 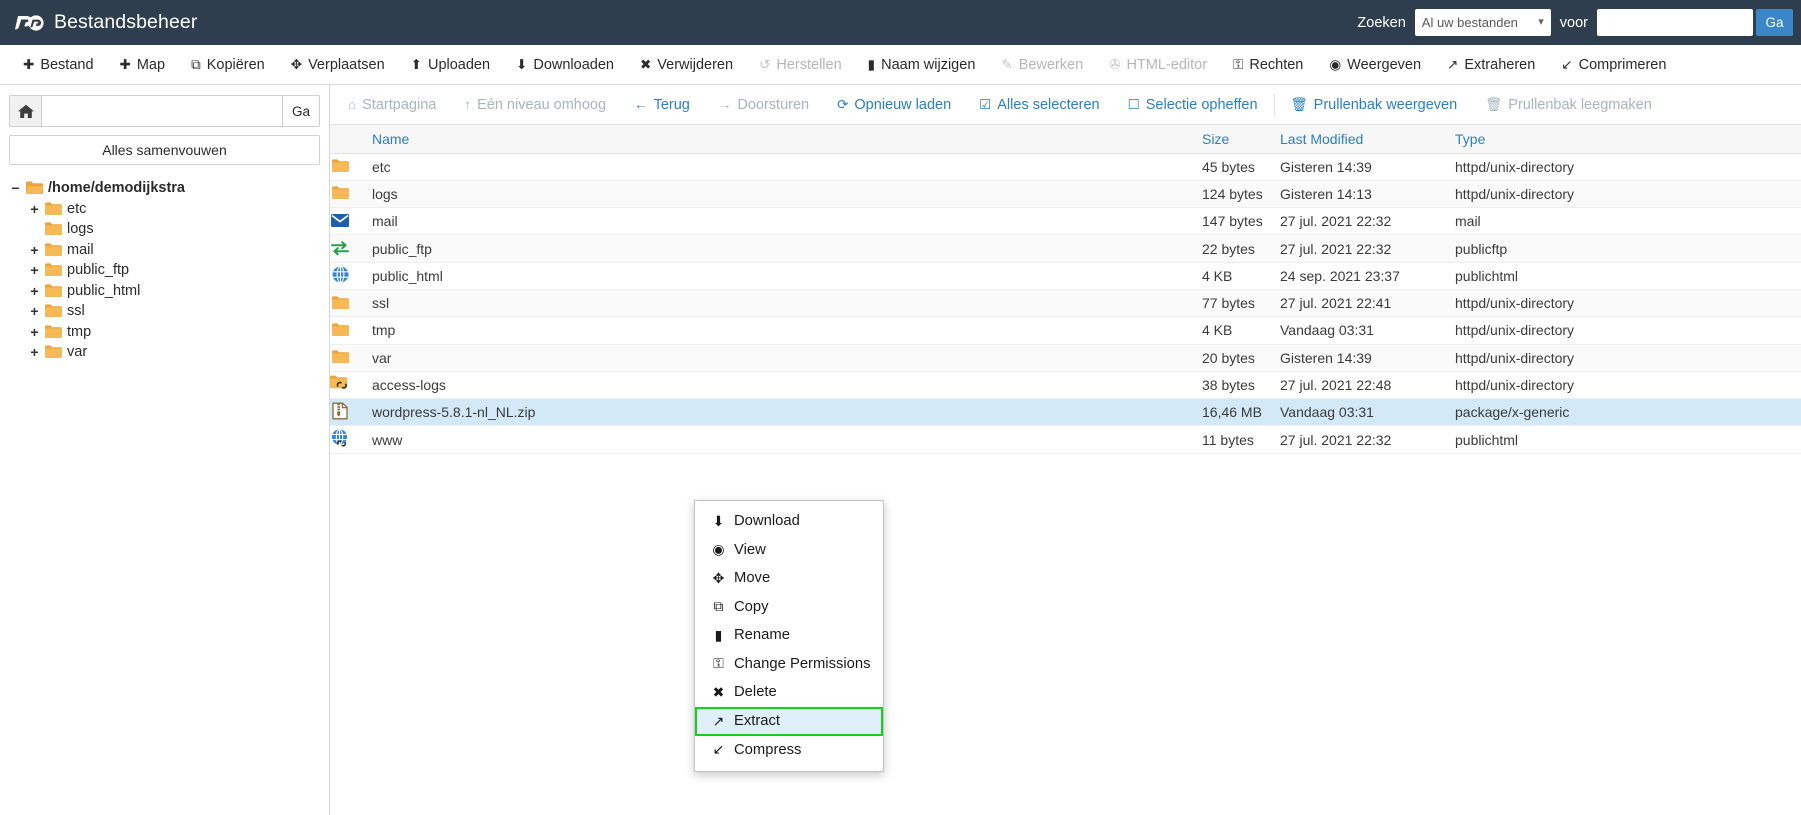 I want to click on search-scope-value: Al uw bestanden, so click(x=1469, y=22).